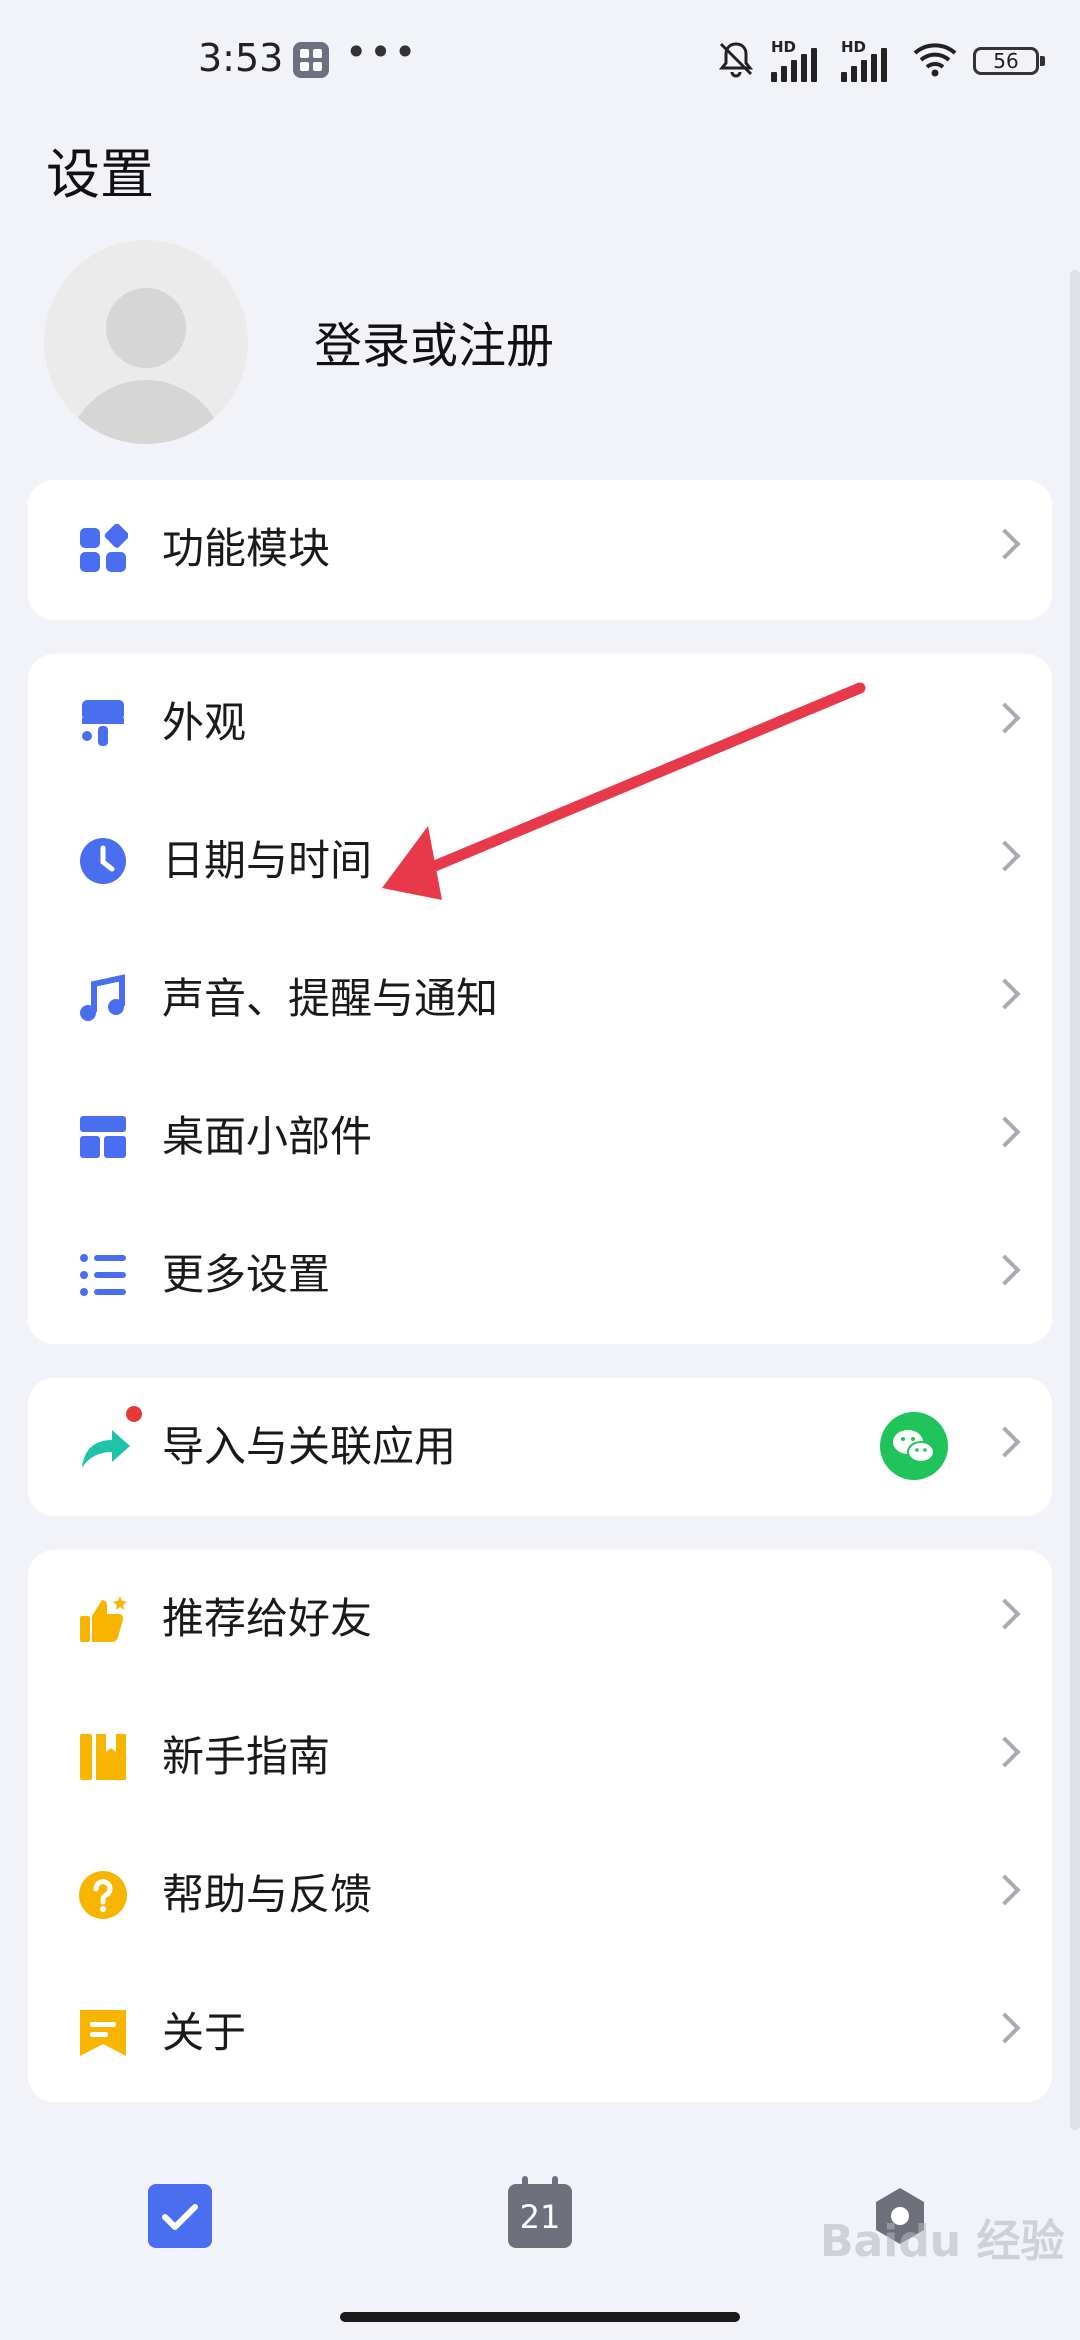 This screenshot has height=2340, width=1080. What do you see at coordinates (146, 342) in the screenshot?
I see `avatar` at bounding box center [146, 342].